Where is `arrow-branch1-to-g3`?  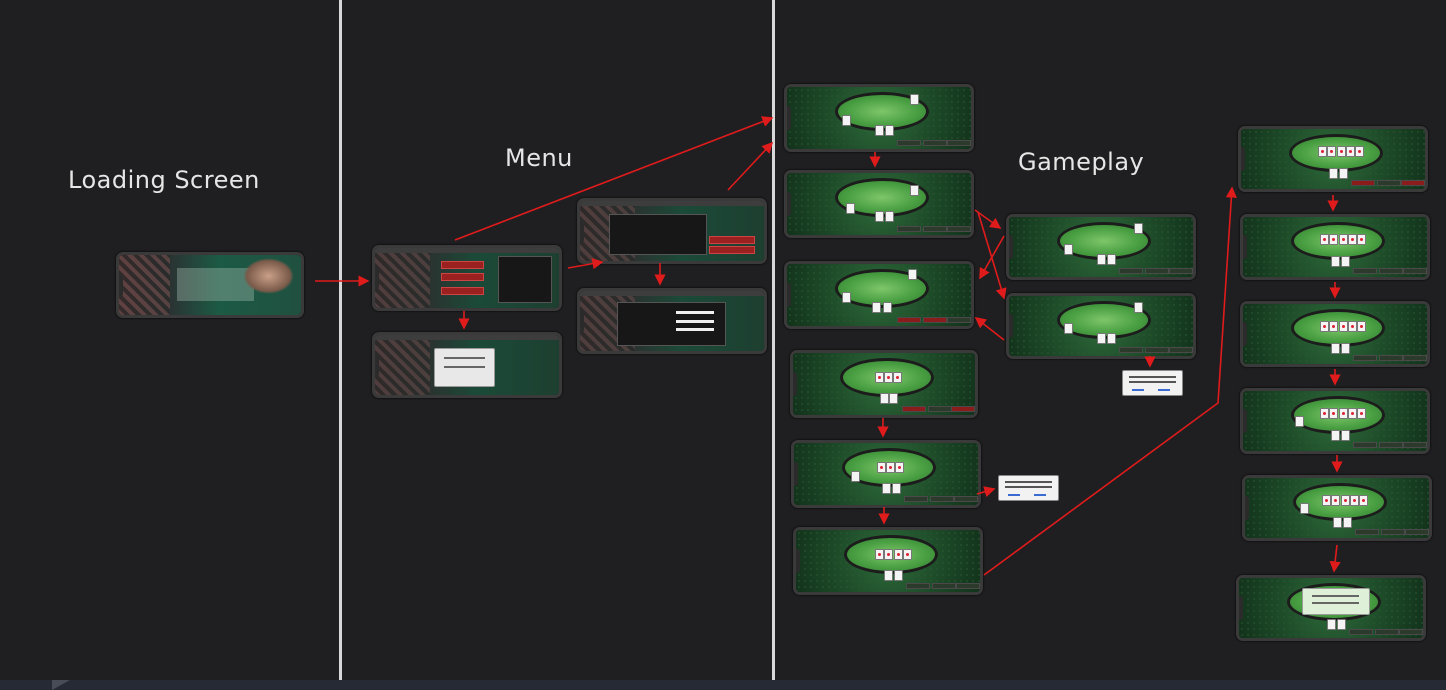 arrow-branch1-to-g3 is located at coordinates (992, 257).